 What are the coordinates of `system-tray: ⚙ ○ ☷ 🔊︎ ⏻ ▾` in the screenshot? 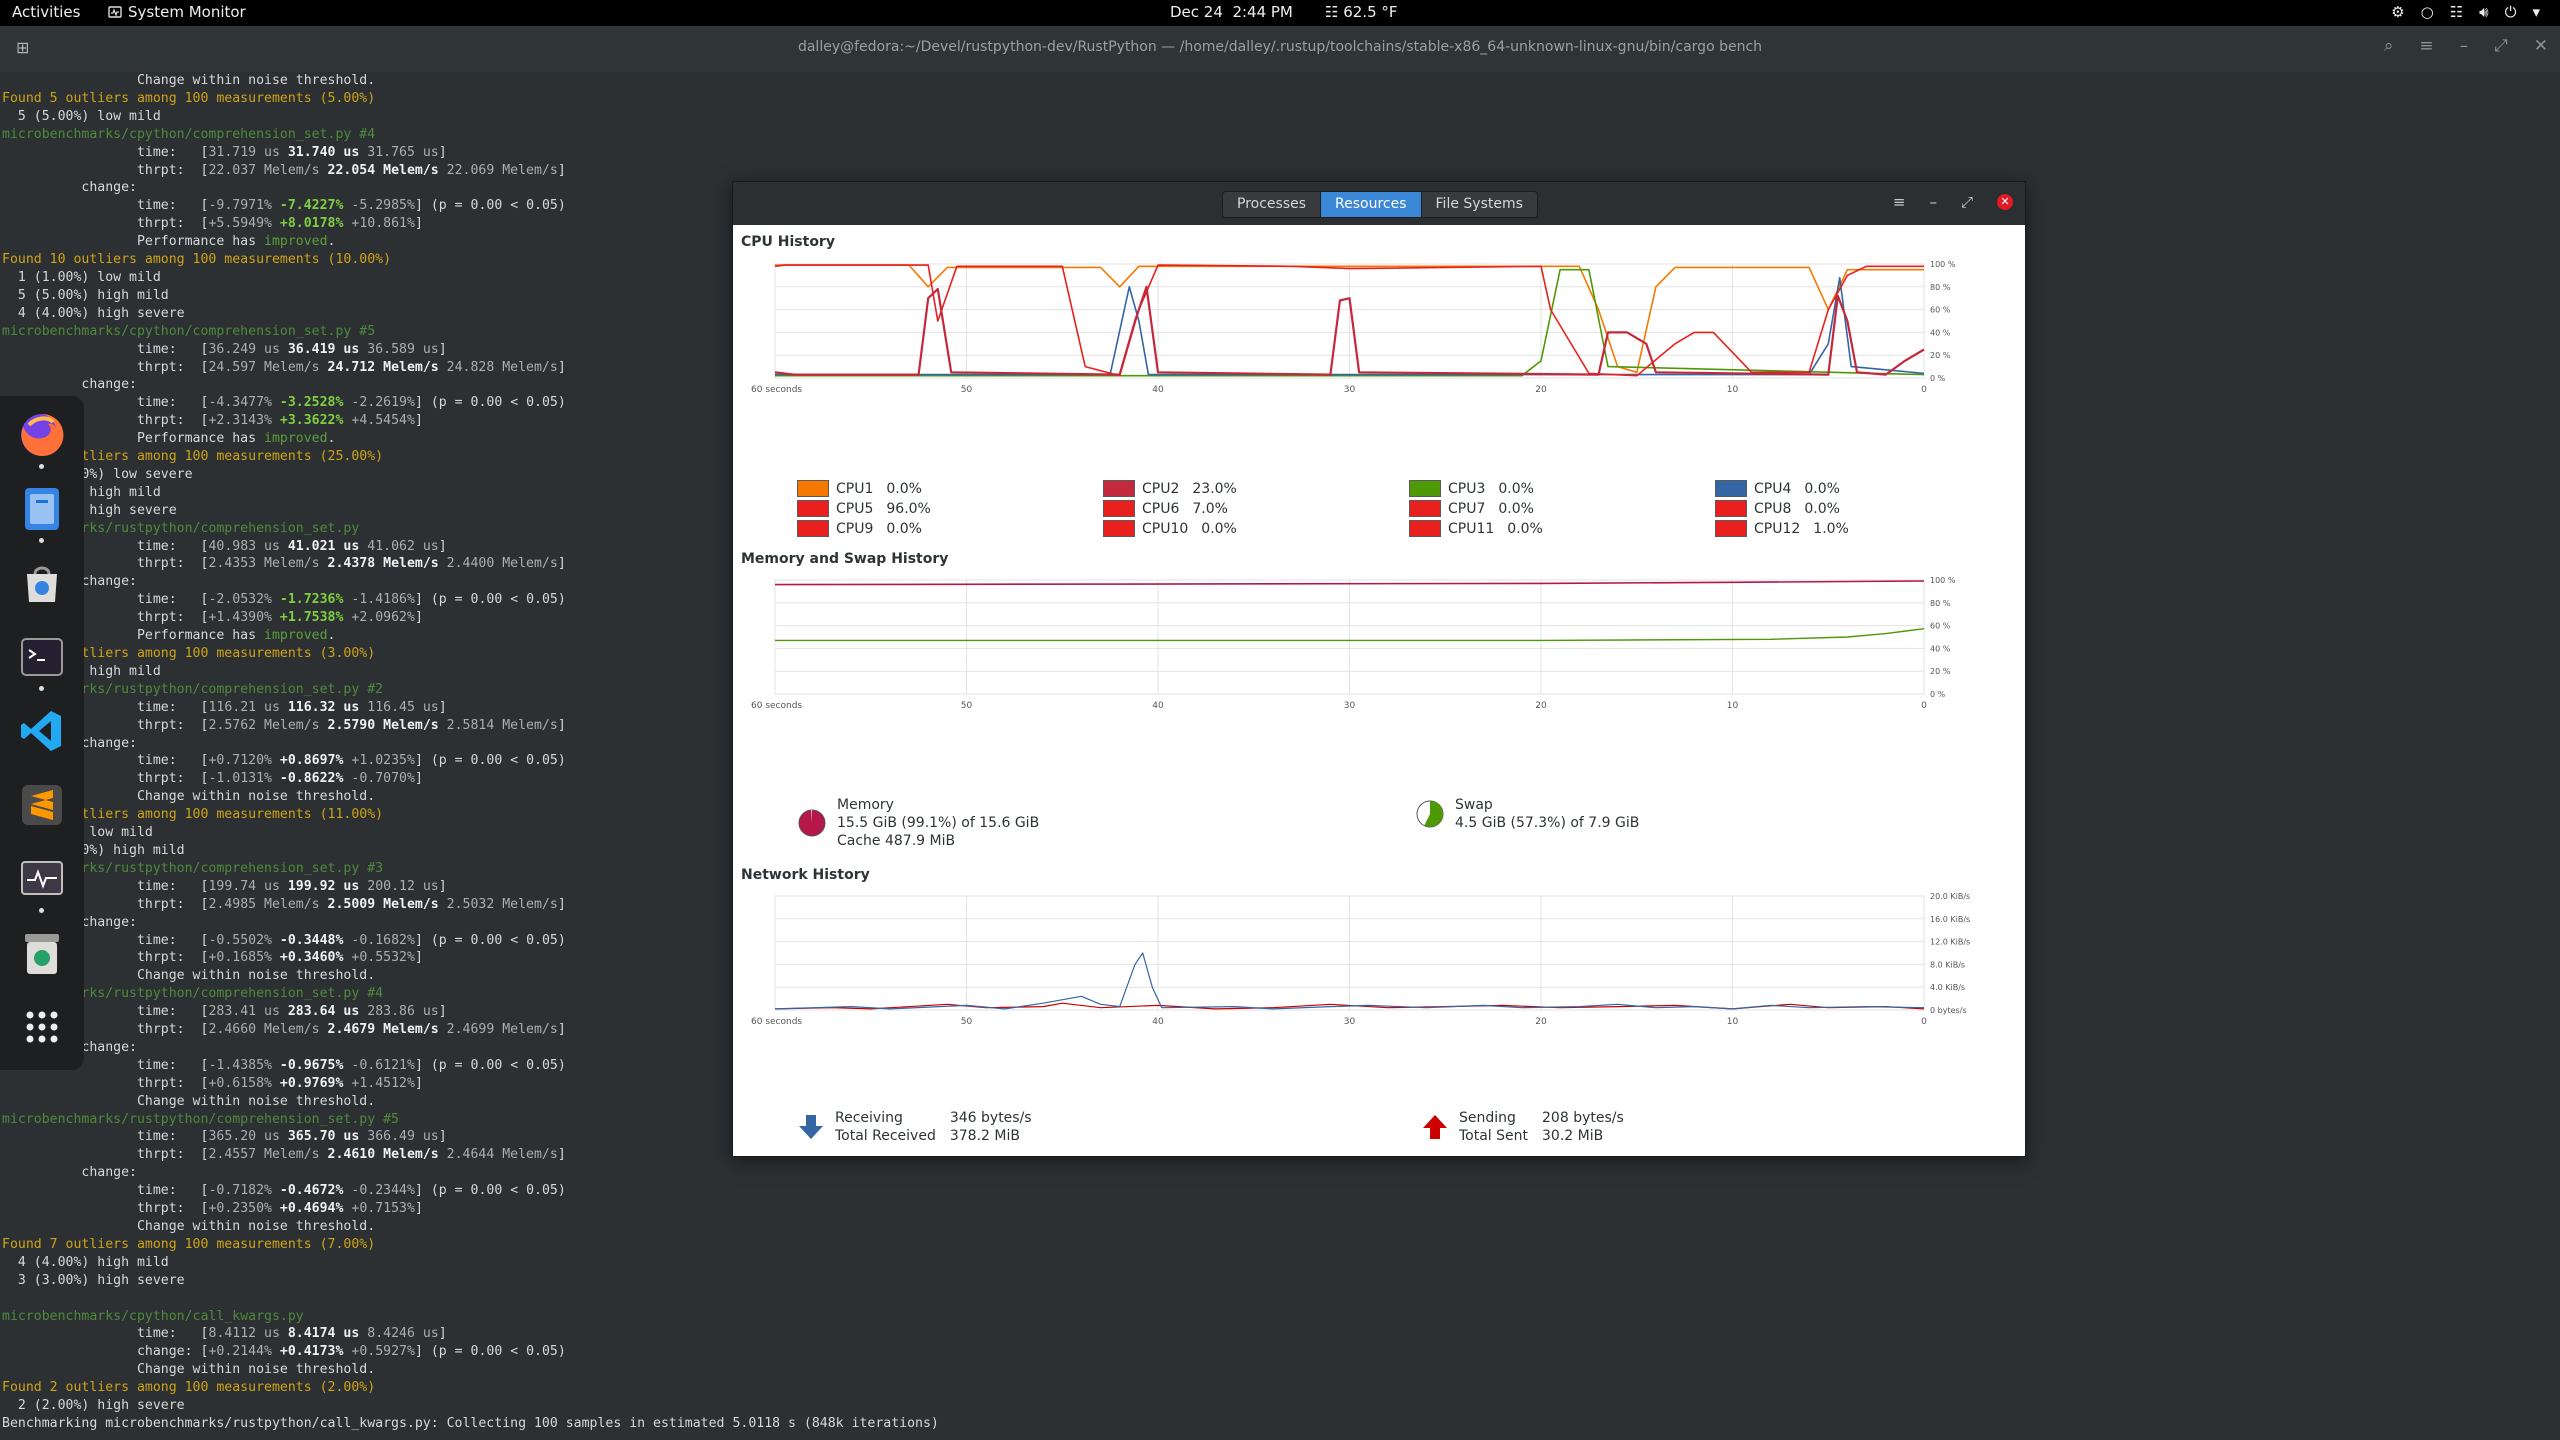 It's located at (2465, 12).